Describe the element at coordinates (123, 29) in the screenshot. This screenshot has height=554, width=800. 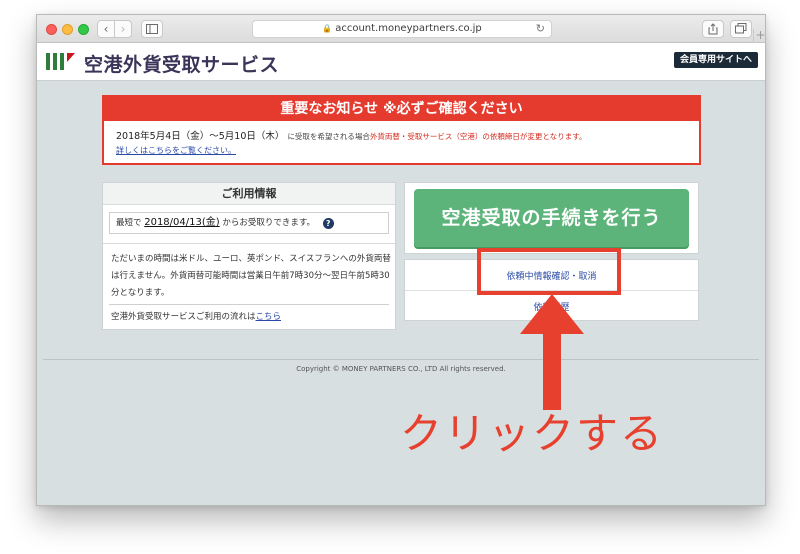
I see `forward-icon: ›` at that location.